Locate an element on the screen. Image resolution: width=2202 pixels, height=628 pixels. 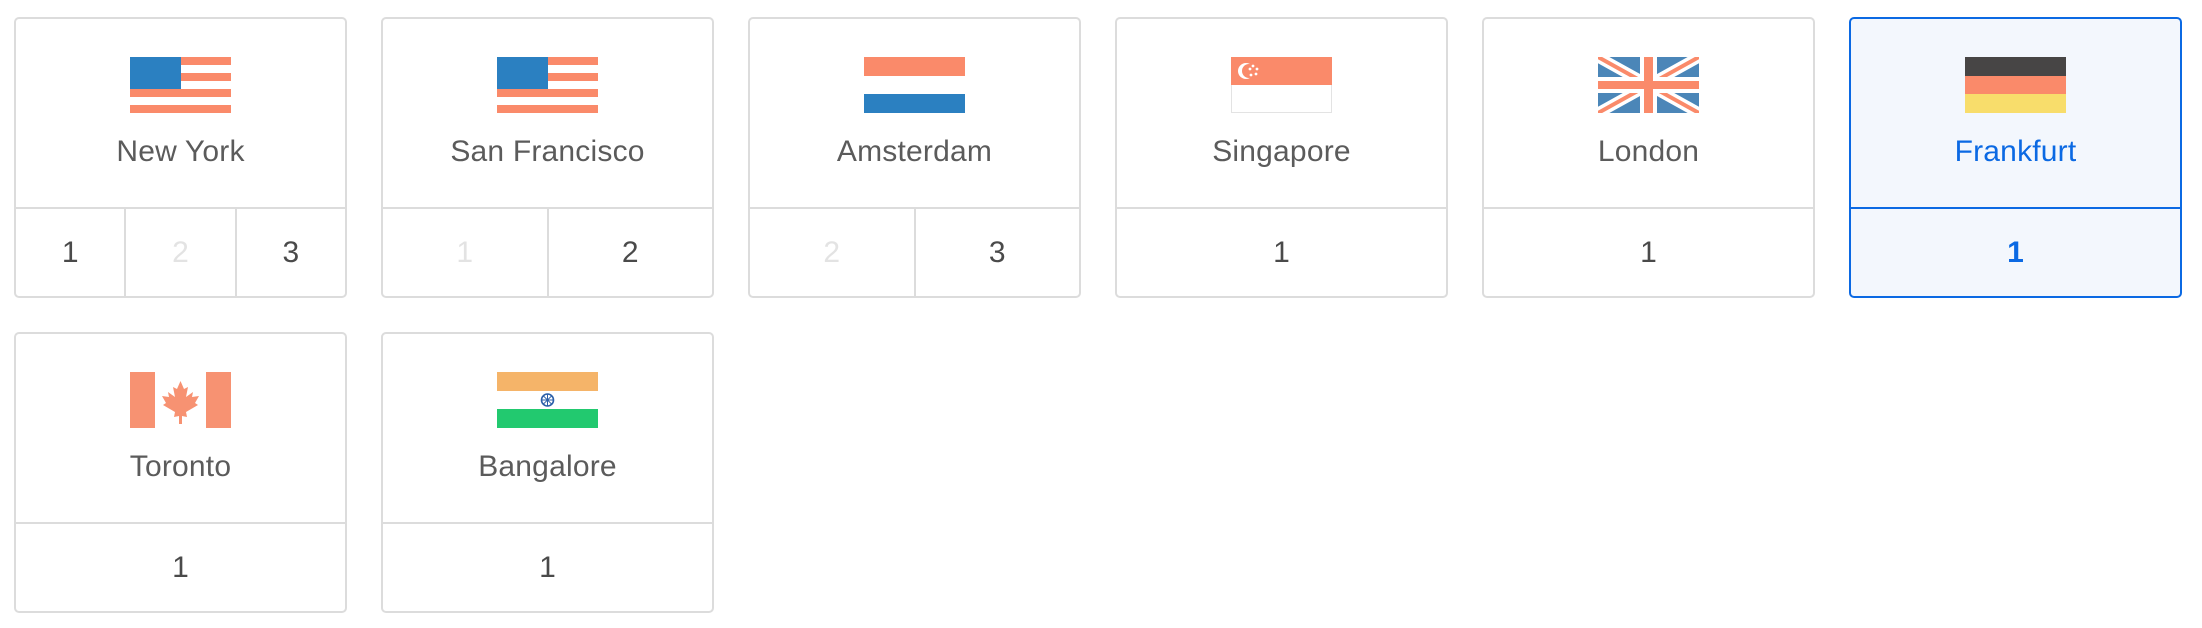
region-card-header: New York is located at coordinates (180, 114).